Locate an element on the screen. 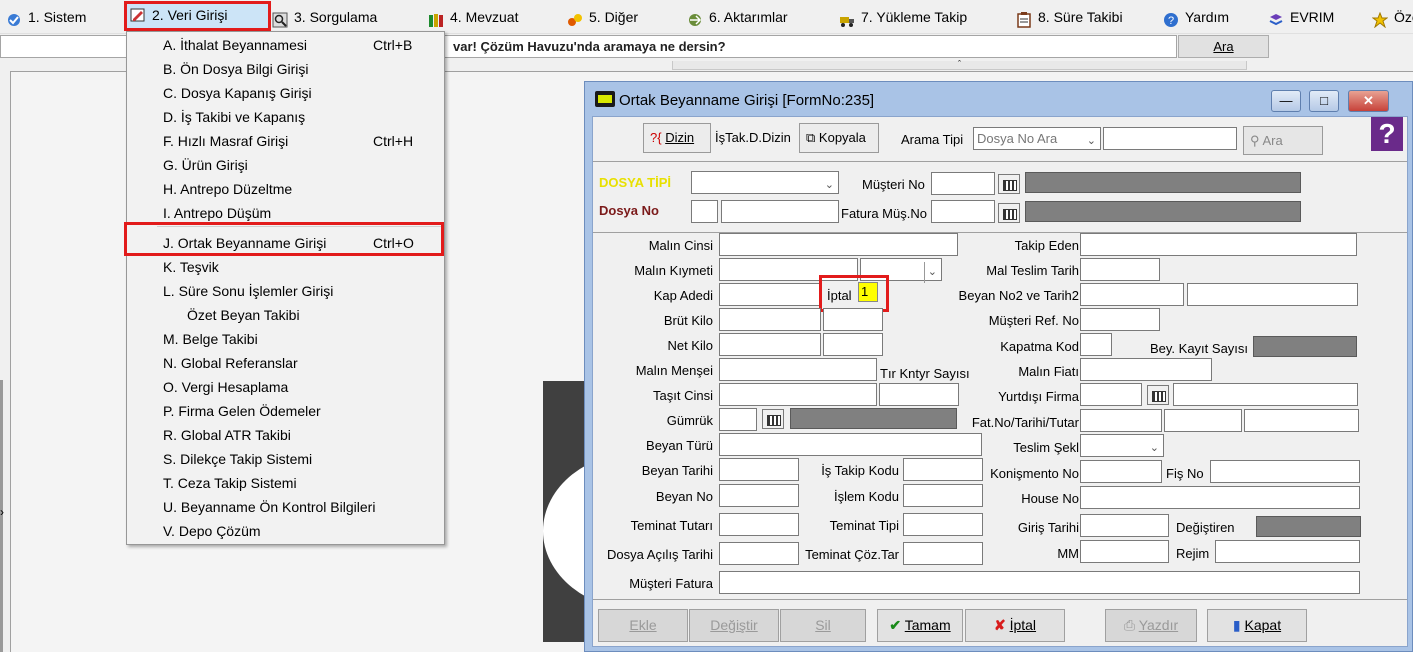 Image resolution: width=1413 pixels, height=652 pixels. menu-item-firma-odemeler: P. Firma Gelen Ödemeler is located at coordinates (242, 411).